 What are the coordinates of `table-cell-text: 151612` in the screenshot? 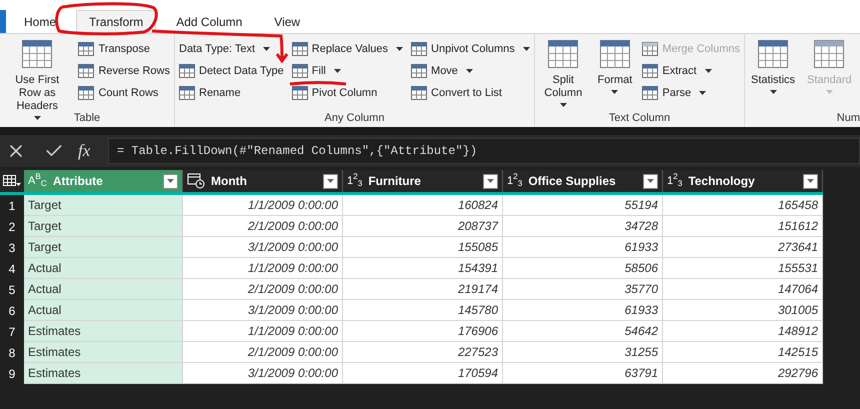 It's located at (798, 226).